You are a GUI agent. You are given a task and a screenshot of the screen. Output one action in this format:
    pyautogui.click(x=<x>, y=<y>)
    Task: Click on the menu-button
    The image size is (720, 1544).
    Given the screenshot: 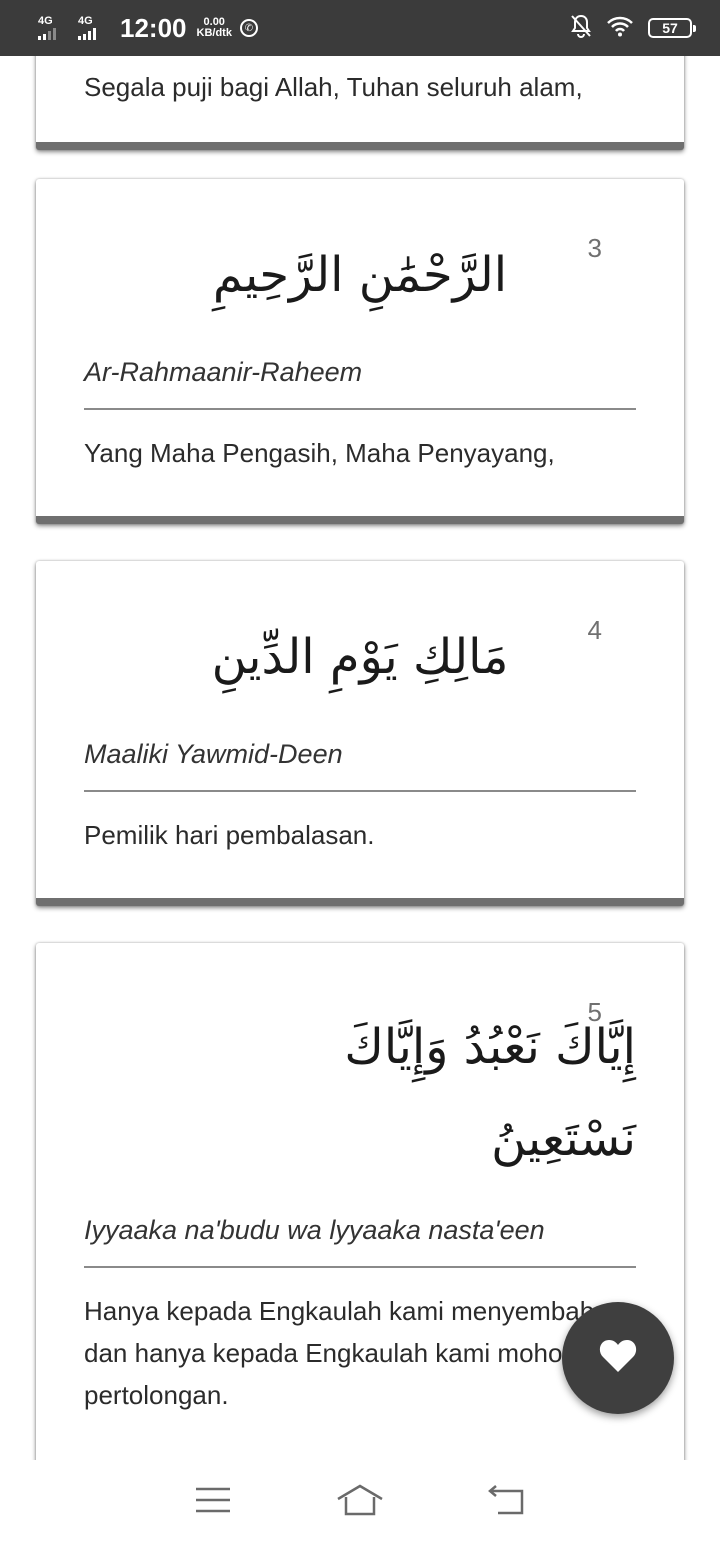 What is the action you would take?
    pyautogui.click(x=213, y=1502)
    